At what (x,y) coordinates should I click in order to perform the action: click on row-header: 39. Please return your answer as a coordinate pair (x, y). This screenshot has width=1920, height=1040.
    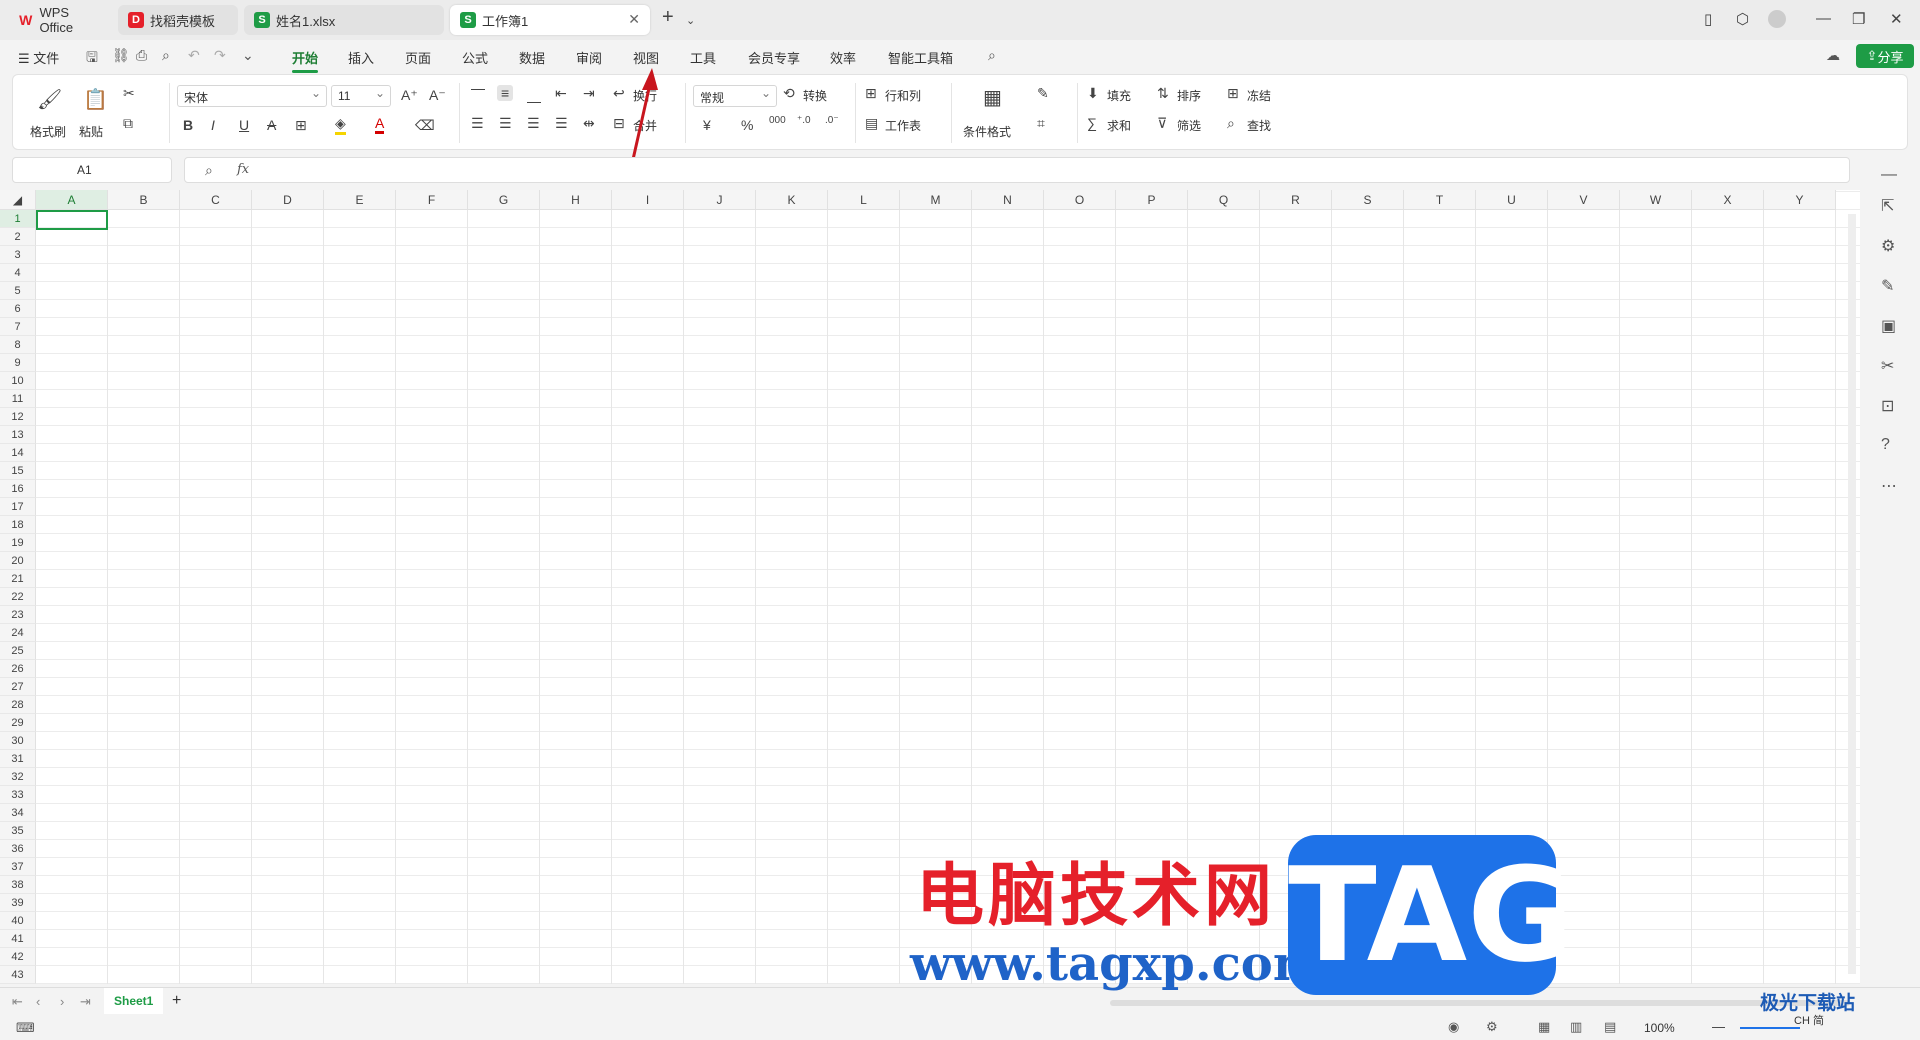
    Looking at the image, I should click on (18, 903).